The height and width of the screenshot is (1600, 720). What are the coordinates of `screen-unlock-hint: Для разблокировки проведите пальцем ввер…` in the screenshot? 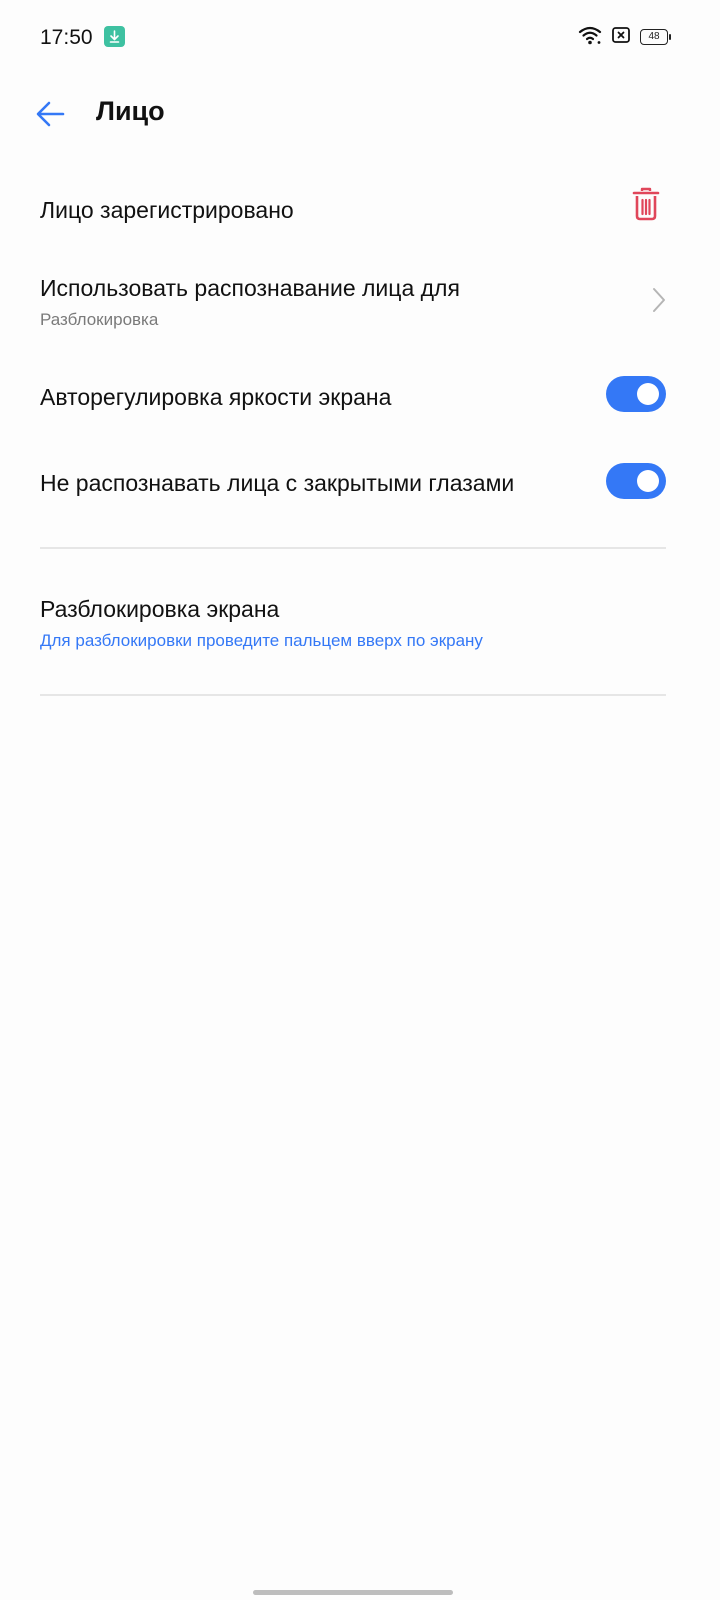 It's located at (261, 640).